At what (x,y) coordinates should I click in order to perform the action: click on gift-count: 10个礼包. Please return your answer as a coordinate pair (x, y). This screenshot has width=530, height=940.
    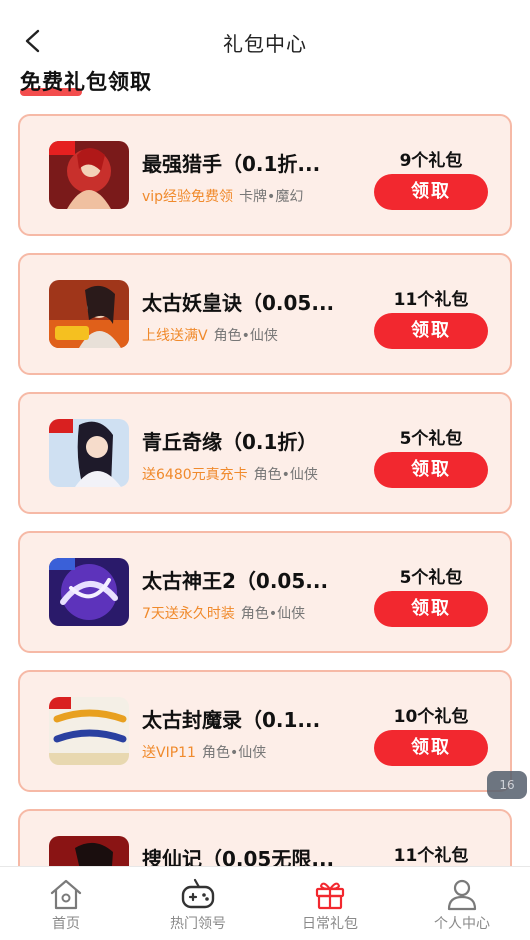
    Looking at the image, I should click on (431, 717).